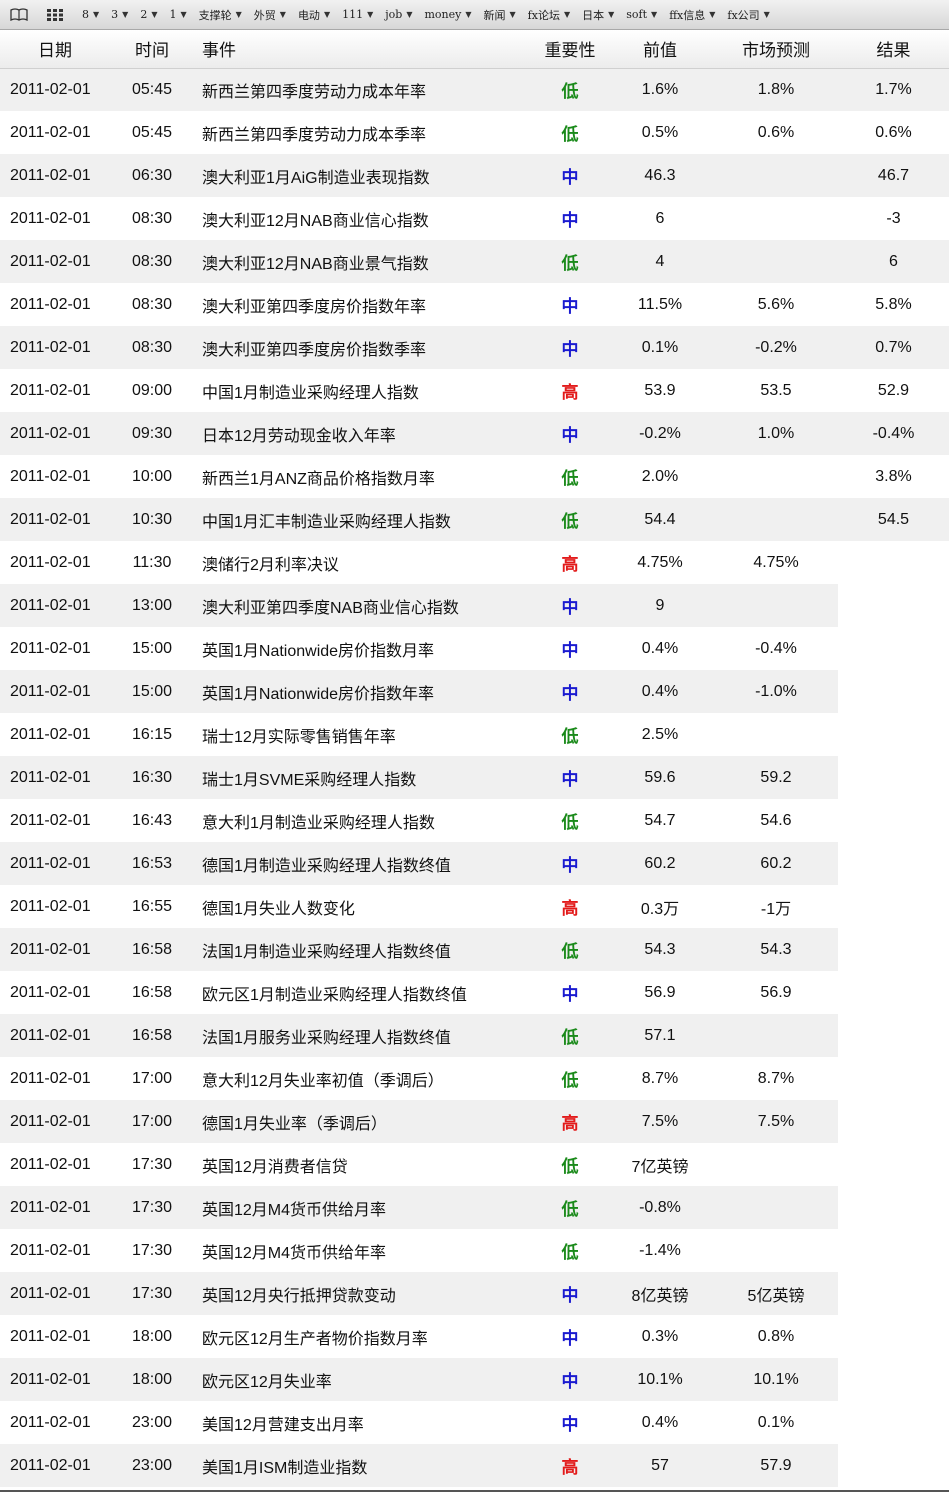 Image resolution: width=949 pixels, height=1504 pixels. What do you see at coordinates (474, 1078) in the screenshot?
I see `table-row: 2011-02-01 17:00 意大利12月失业率初值（季调后）低 8.7% 8.7%` at bounding box center [474, 1078].